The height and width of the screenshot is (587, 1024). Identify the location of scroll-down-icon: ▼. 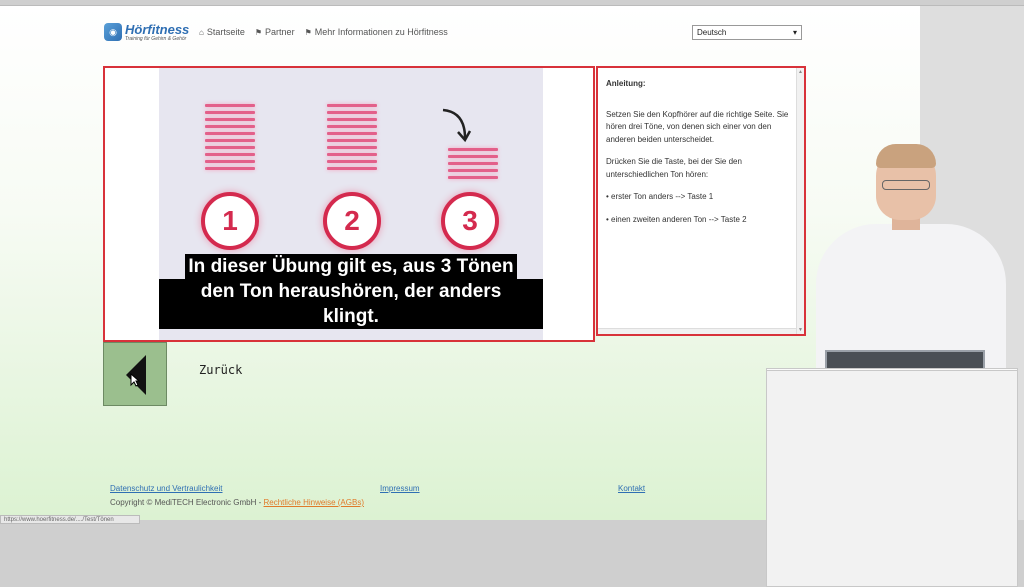
(800, 330).